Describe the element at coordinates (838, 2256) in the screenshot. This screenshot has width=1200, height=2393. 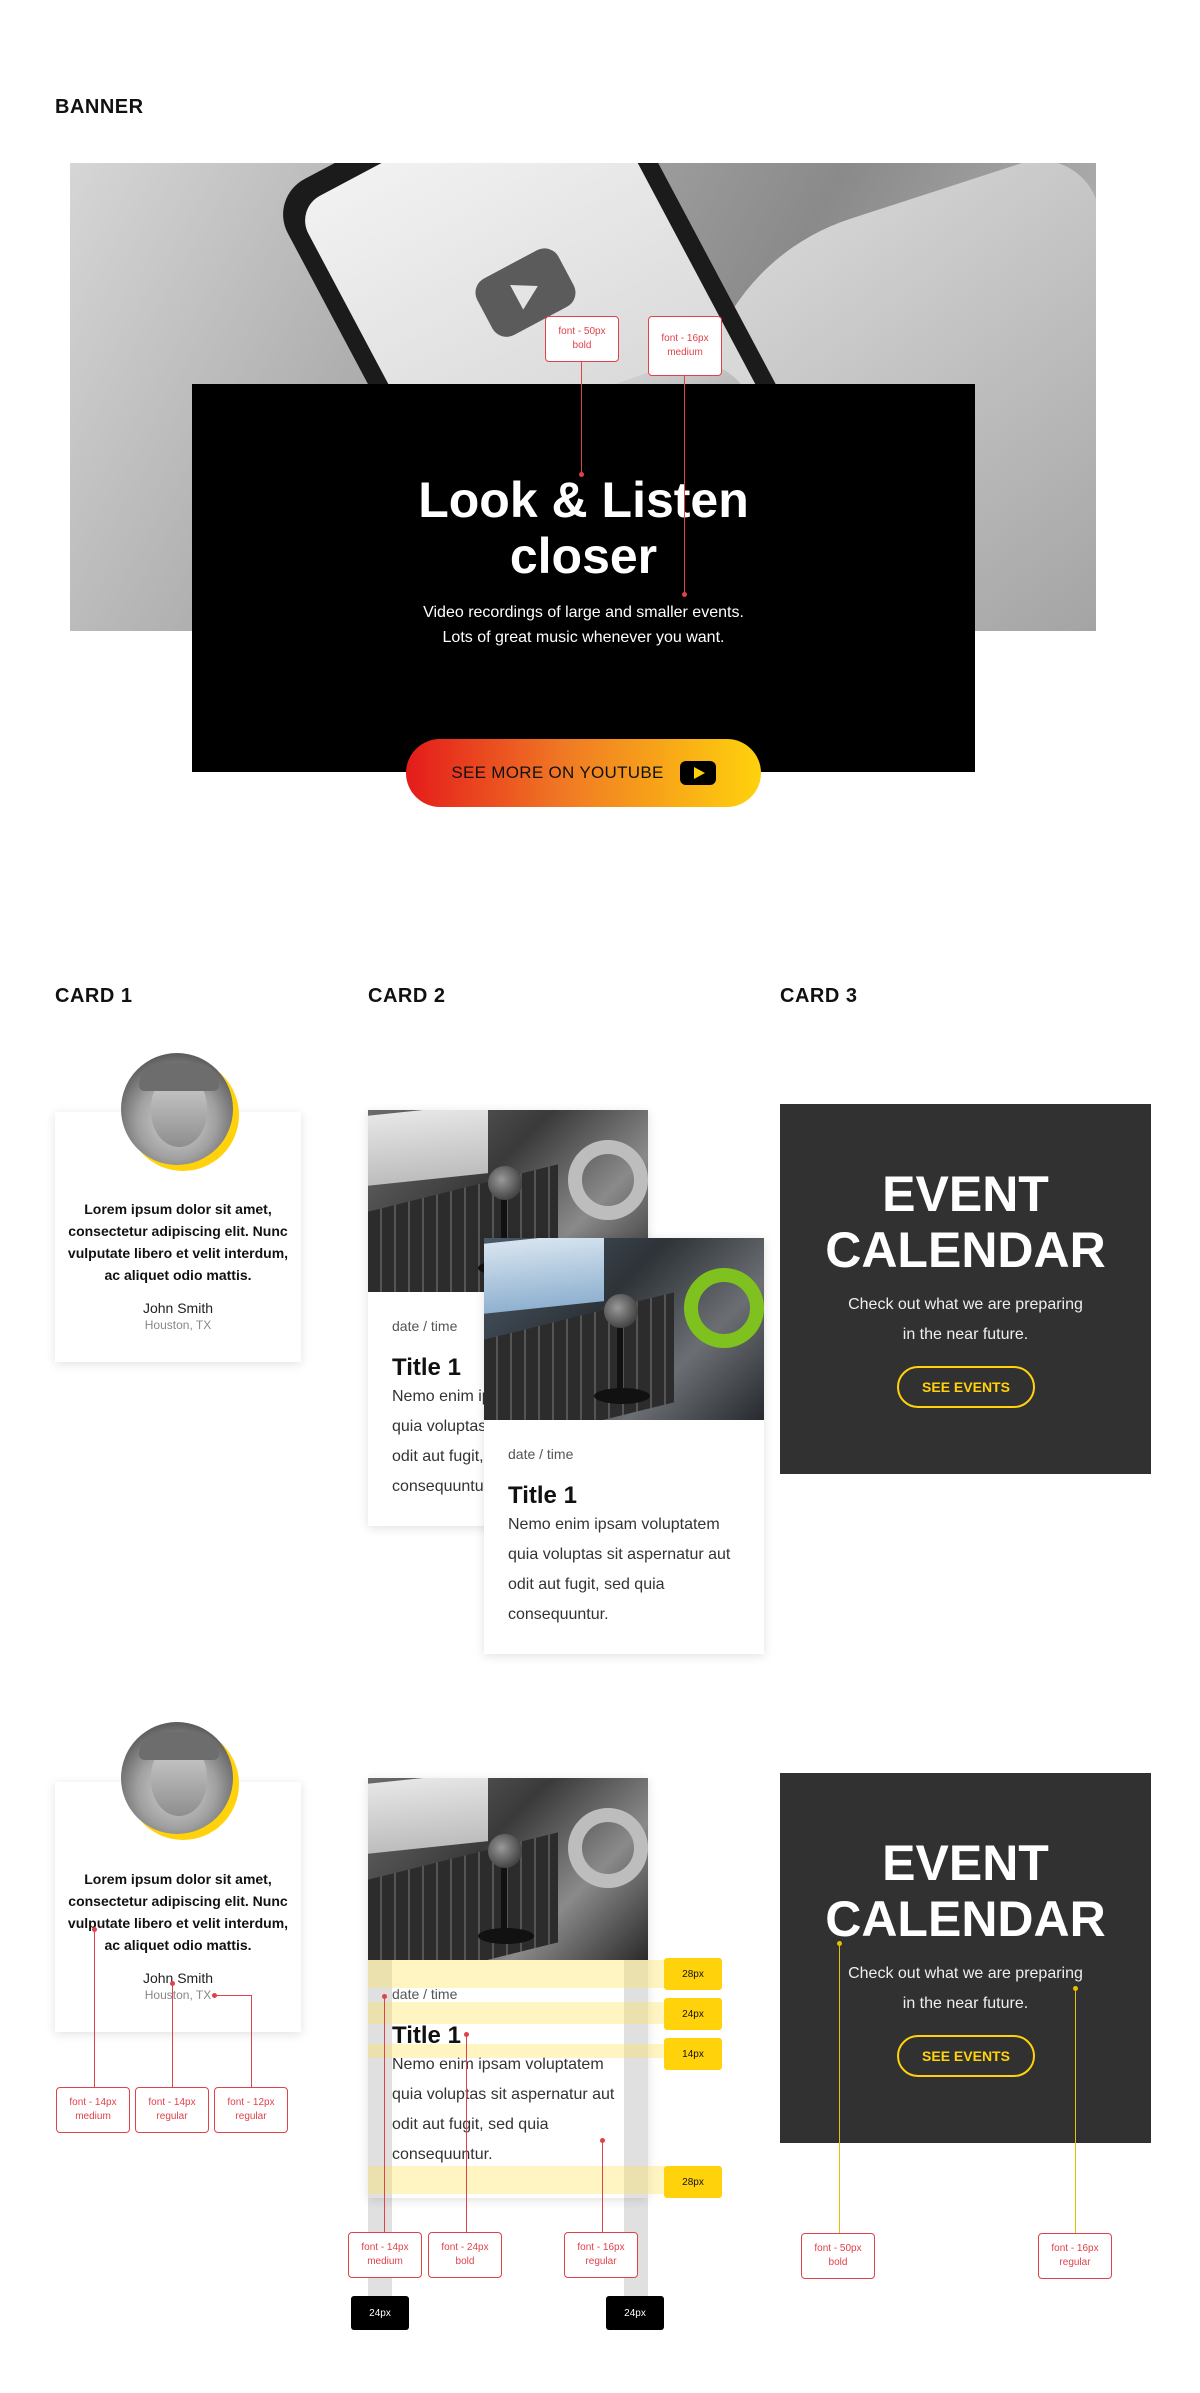
I see `annotation-calendar-title-font: font - 50px bold` at that location.